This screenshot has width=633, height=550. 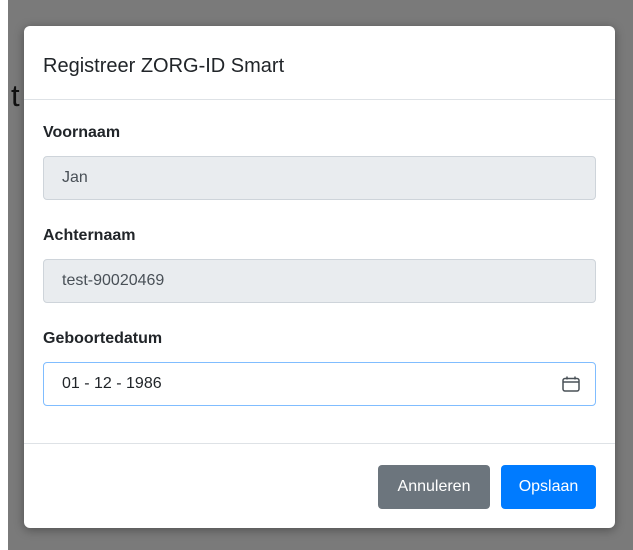 What do you see at coordinates (434, 487) in the screenshot?
I see `cancel-button: Annuleren` at bounding box center [434, 487].